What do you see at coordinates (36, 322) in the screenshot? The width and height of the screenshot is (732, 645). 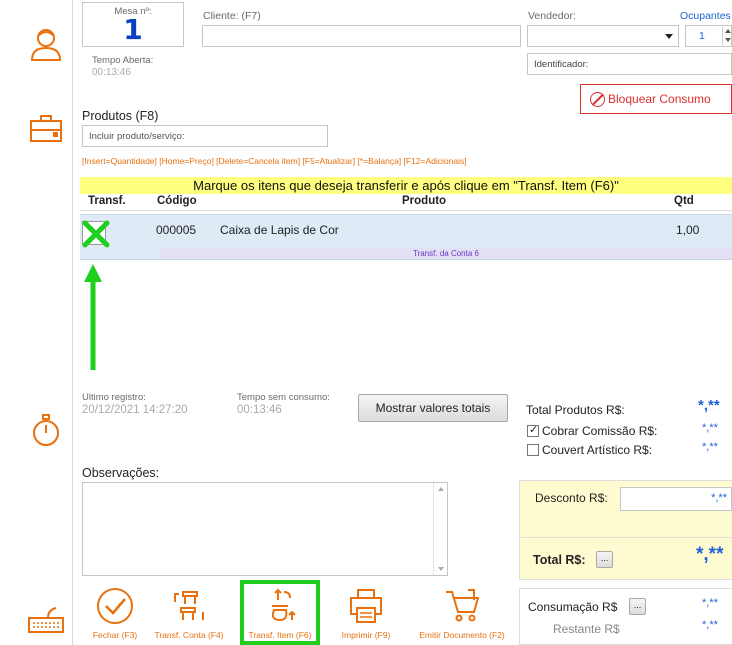 I see `left-icon-strip` at bounding box center [36, 322].